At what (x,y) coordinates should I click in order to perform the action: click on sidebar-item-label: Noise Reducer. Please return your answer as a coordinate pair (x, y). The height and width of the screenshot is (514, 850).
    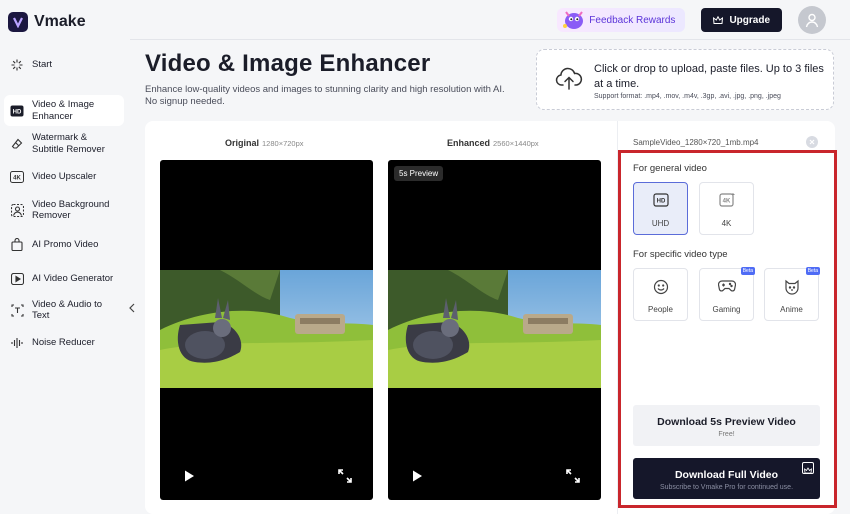
    Looking at the image, I should click on (63, 342).